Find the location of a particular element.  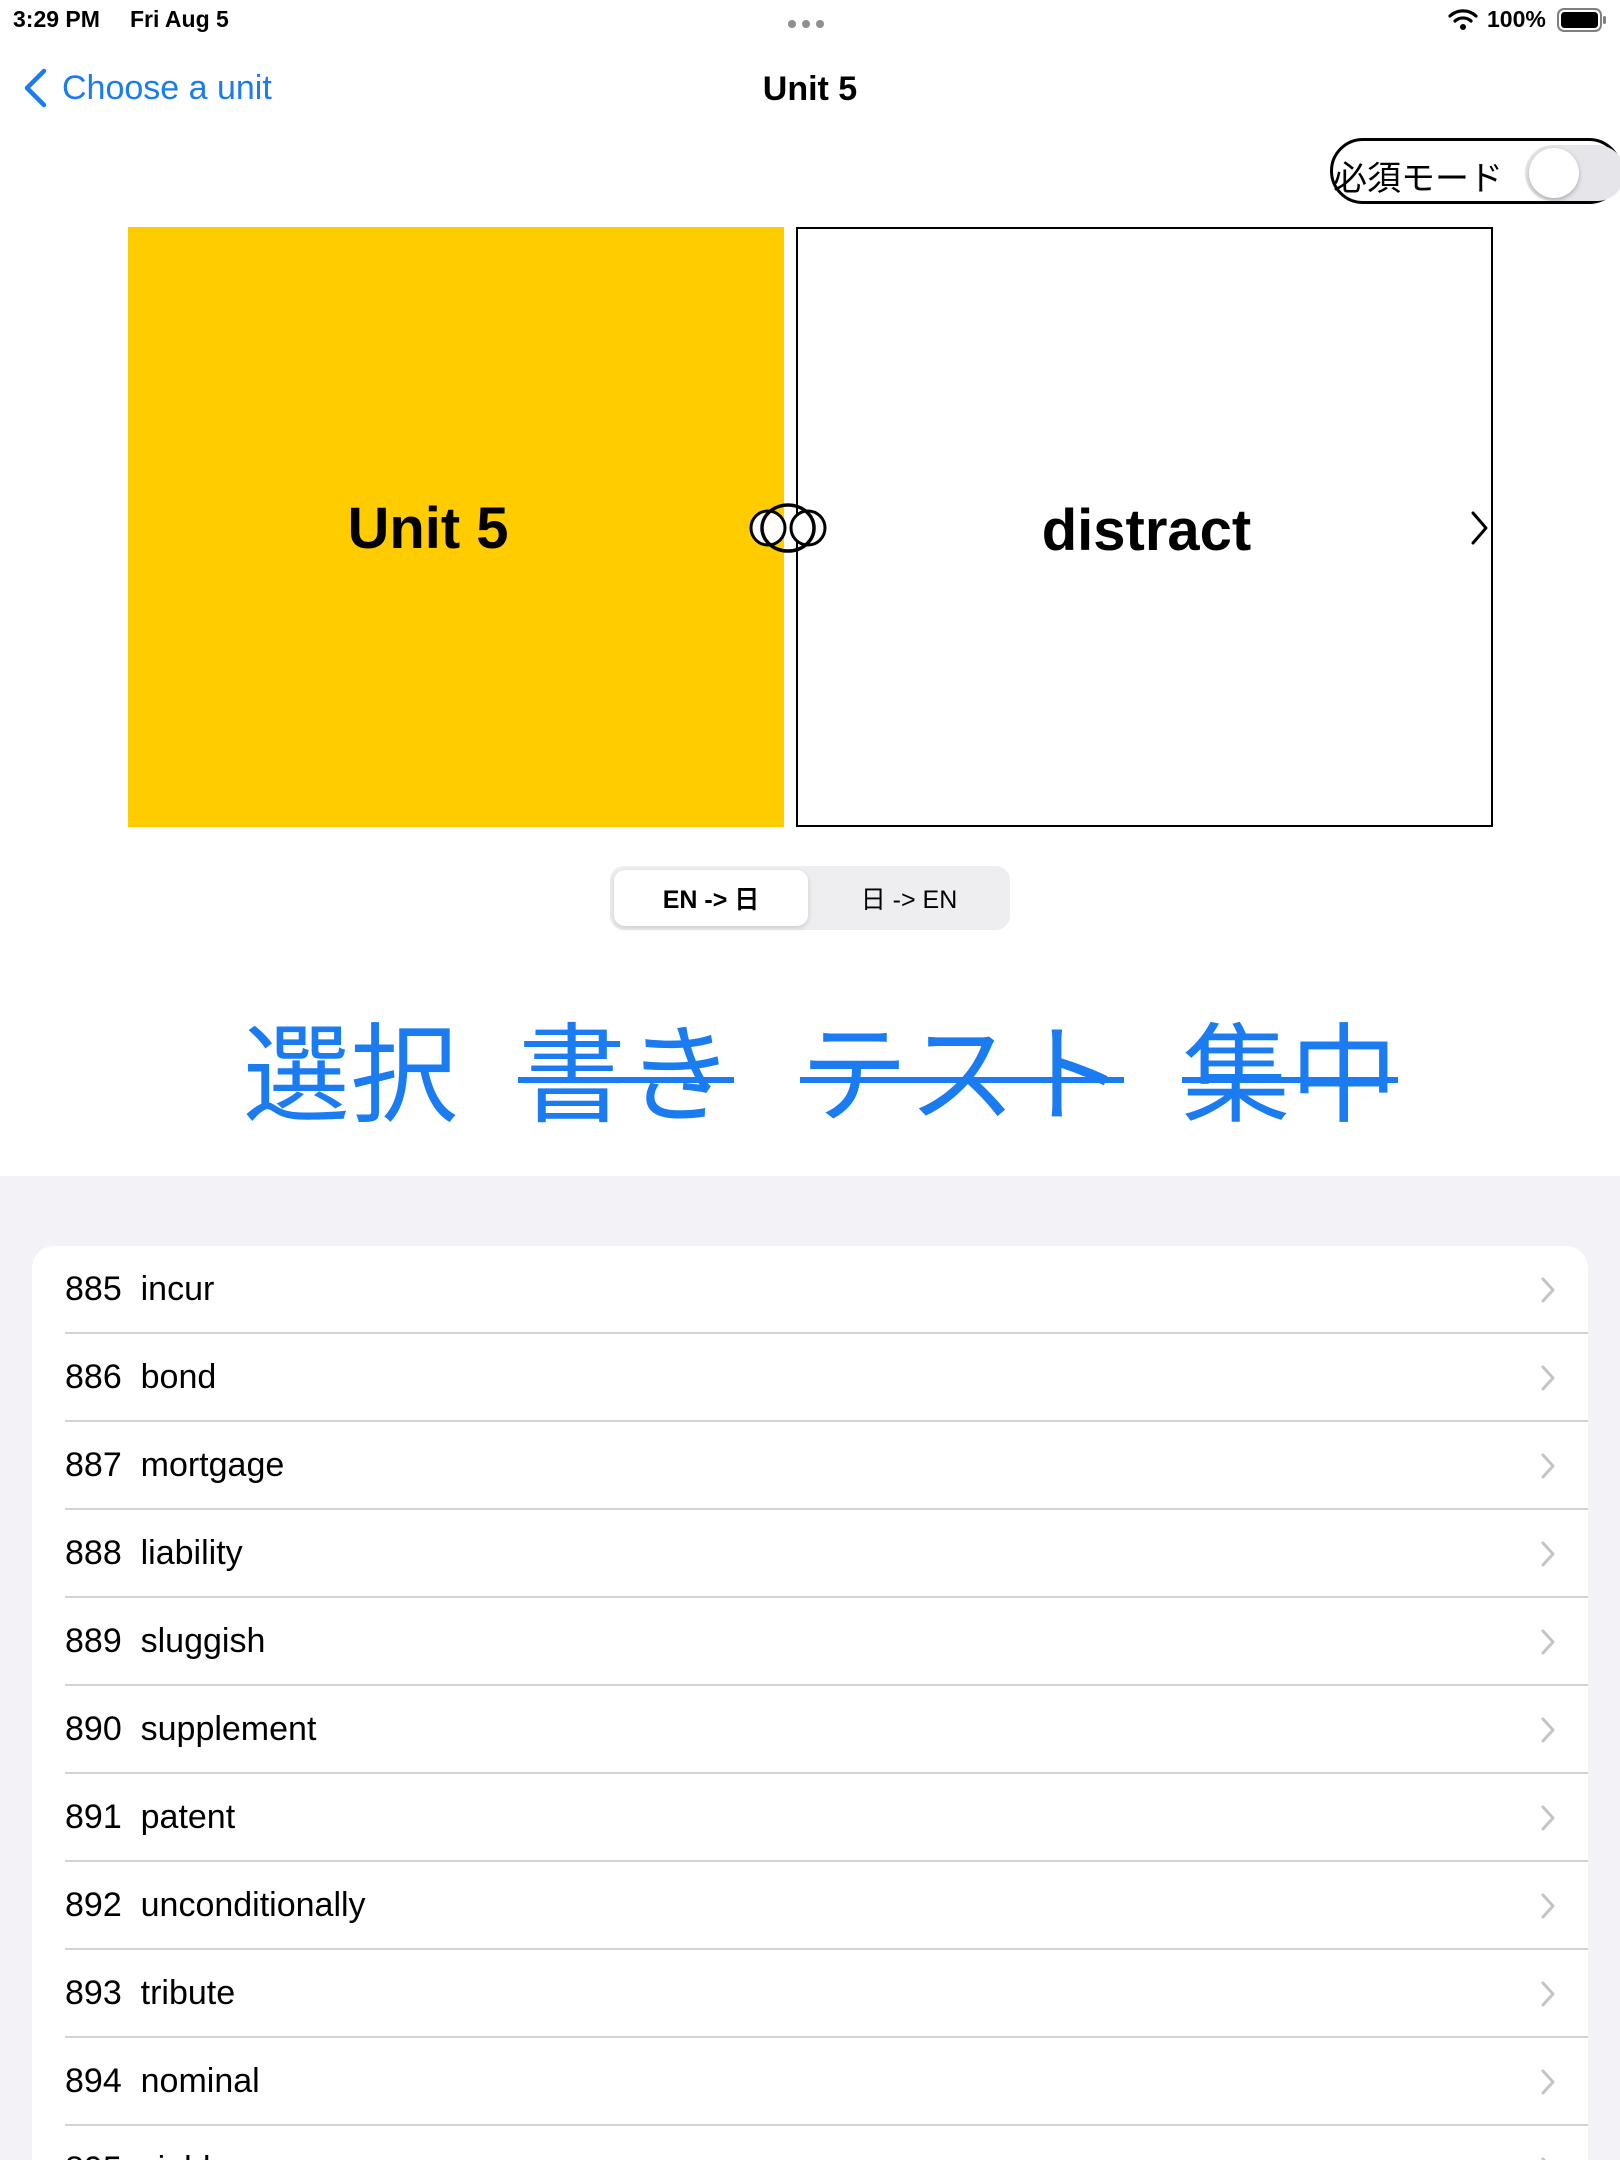

list-item-label: 885 incur is located at coordinates (140, 1289).